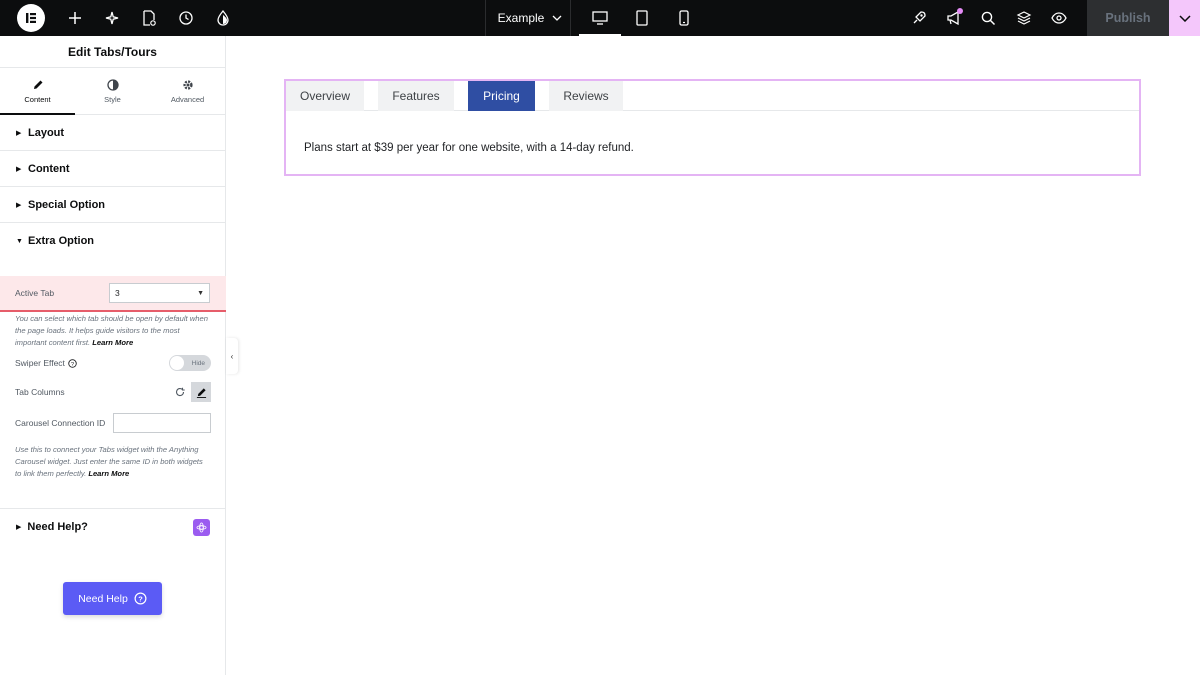 The height and width of the screenshot is (675, 1200). I want to click on add-icon, so click(75, 18).